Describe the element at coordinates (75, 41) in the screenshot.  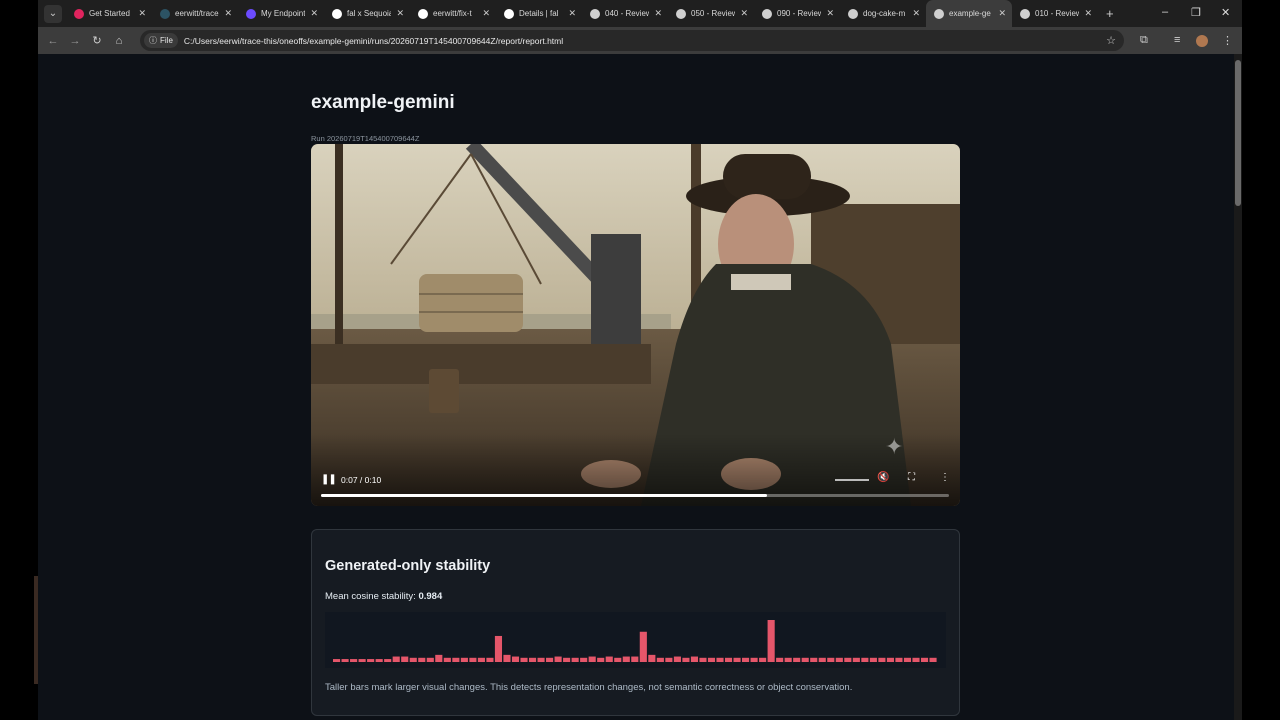
I see `forward-button: →` at that location.